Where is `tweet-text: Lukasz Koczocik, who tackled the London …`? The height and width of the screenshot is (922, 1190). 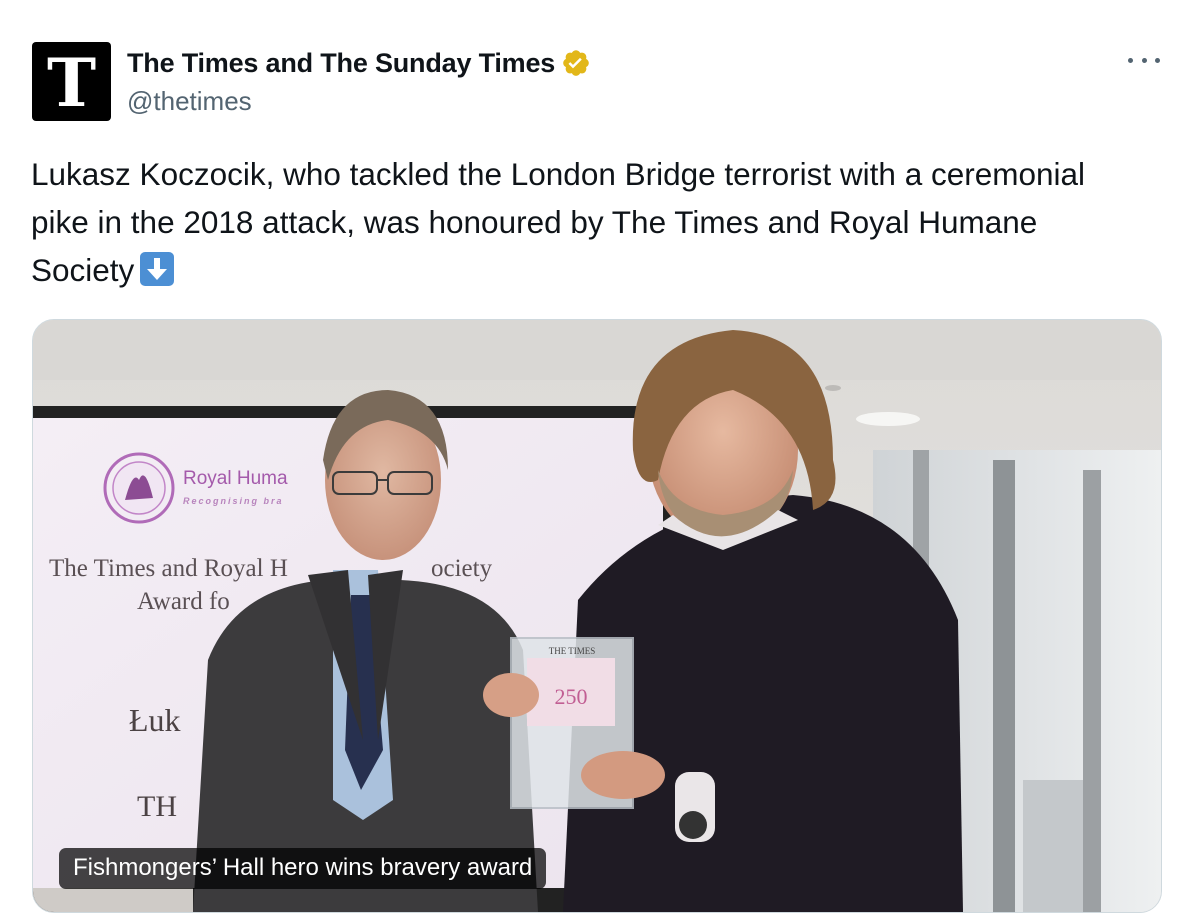 tweet-text: Lukasz Koczocik, who tackled the London … is located at coordinates (558, 222).